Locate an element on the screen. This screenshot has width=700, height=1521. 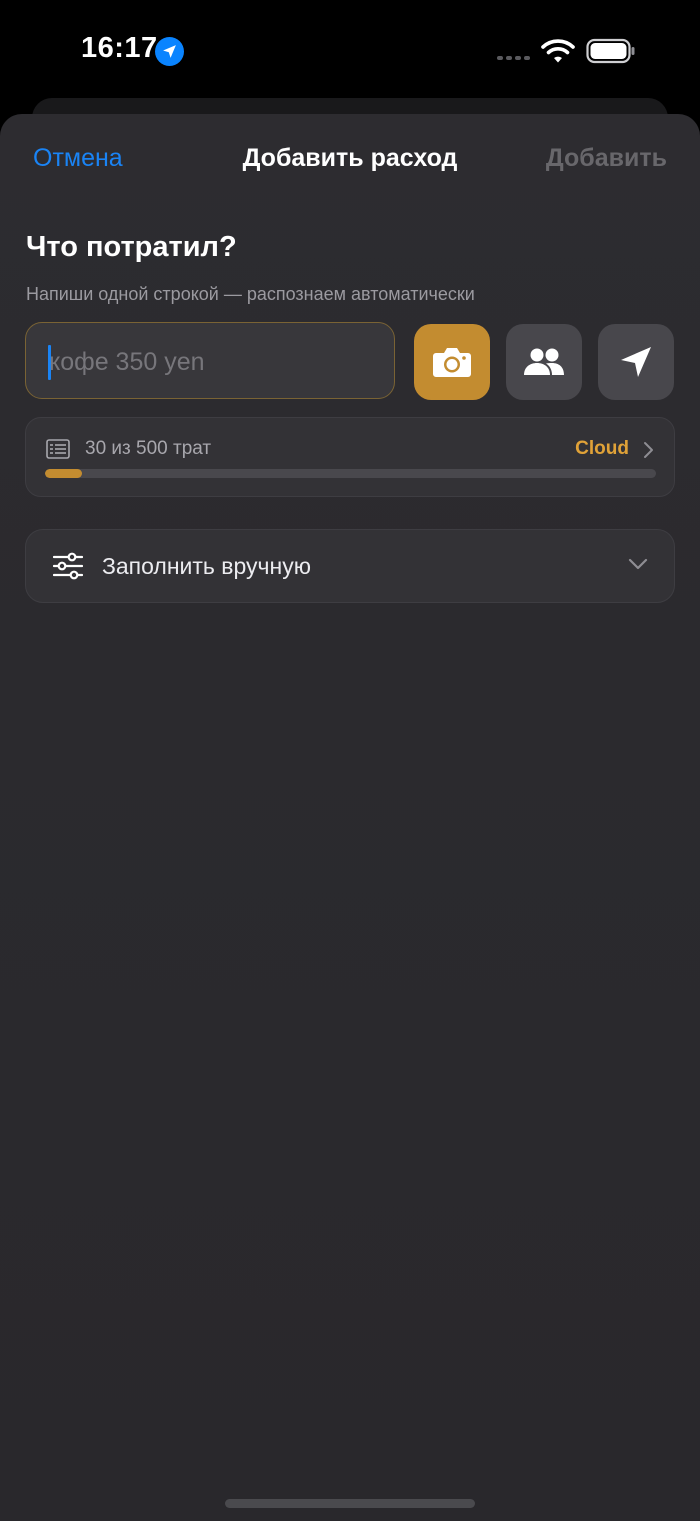
usage-progress-fill is located at coordinates (63, 473).